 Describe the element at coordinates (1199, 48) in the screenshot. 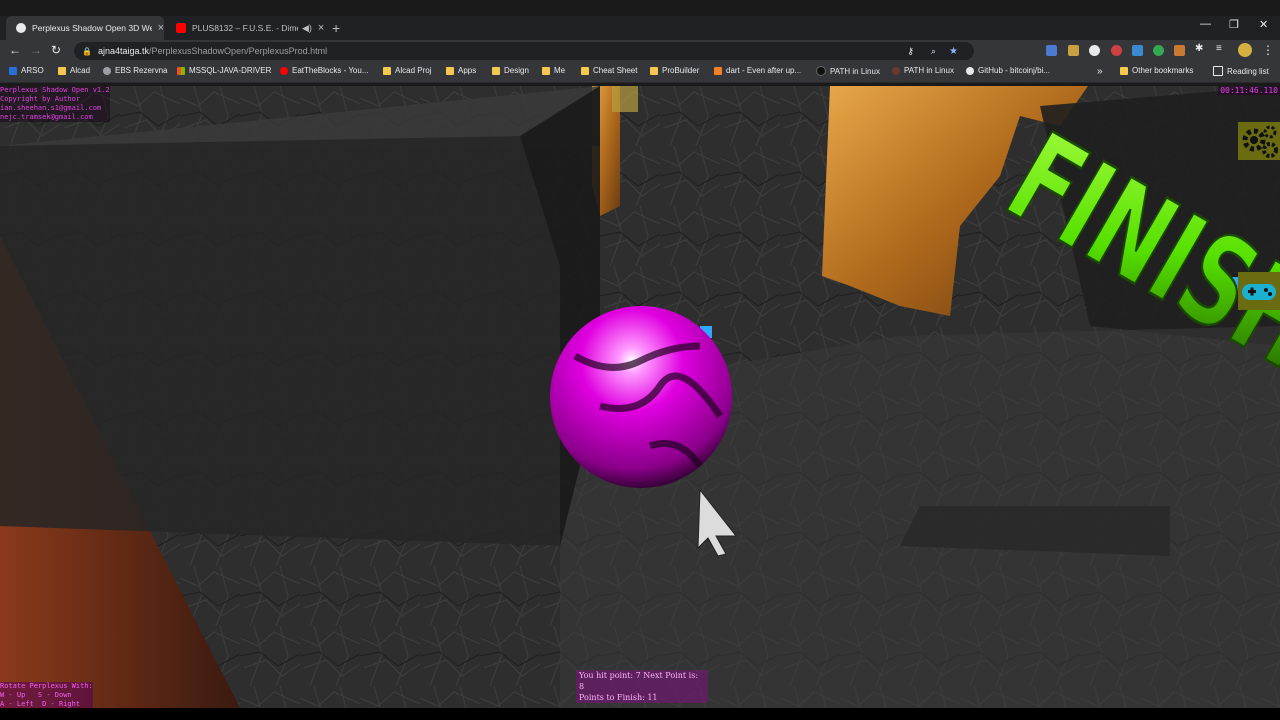

I see `puzzle-icon: ✱` at that location.